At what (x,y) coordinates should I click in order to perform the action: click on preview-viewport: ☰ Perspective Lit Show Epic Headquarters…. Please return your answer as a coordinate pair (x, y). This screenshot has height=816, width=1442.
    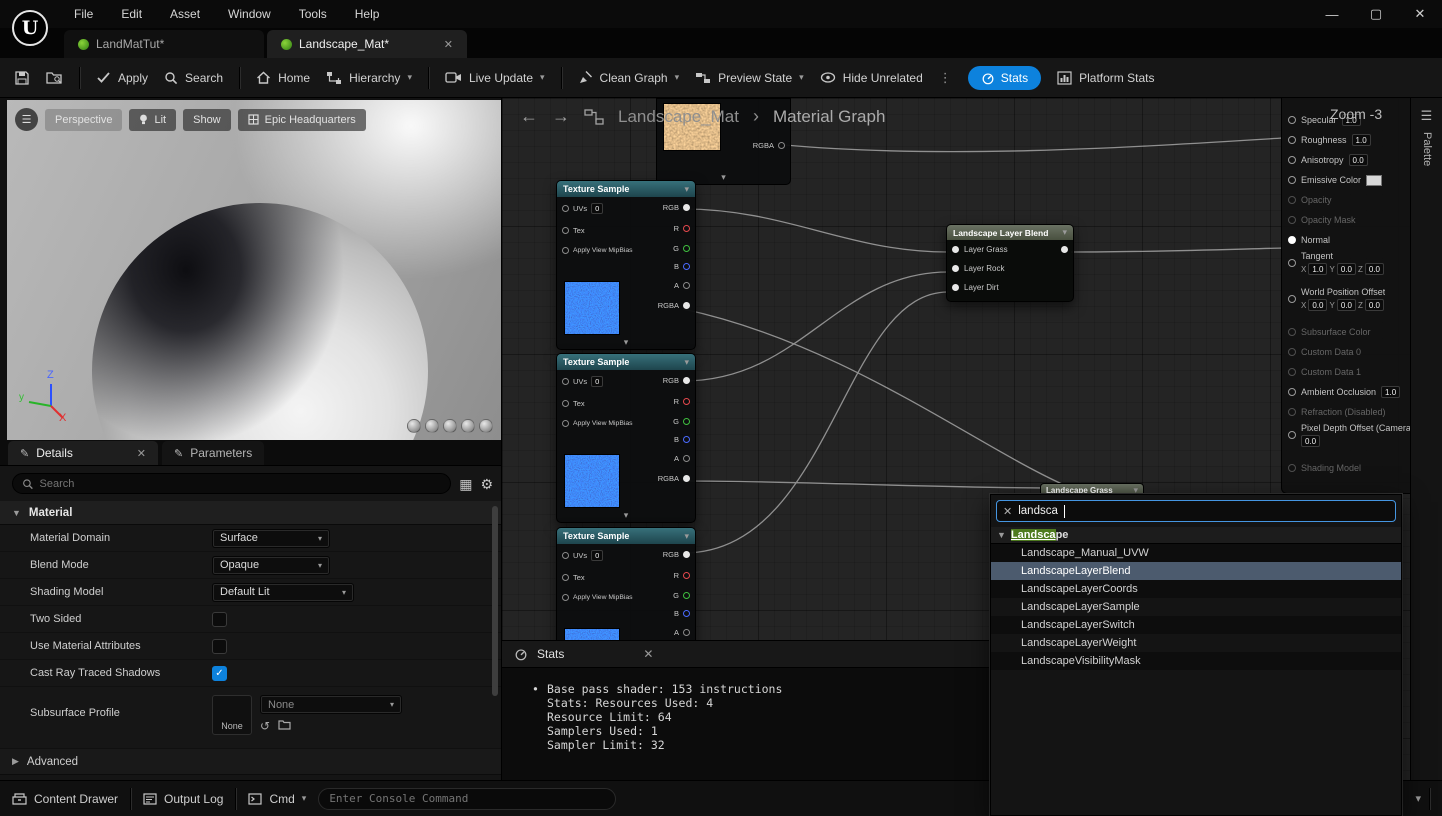
    Looking at the image, I should click on (254, 270).